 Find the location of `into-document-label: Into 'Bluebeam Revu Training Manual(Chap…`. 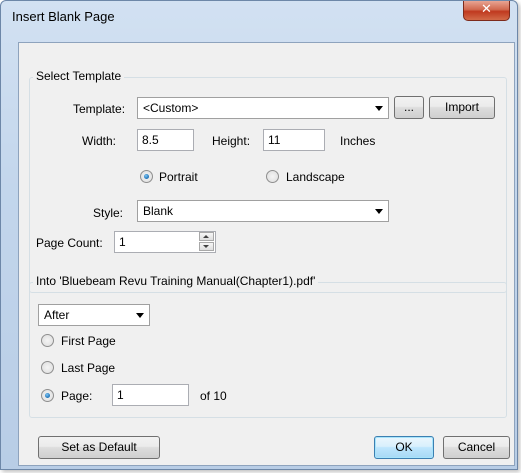

into-document-label: Into 'Bluebeam Revu Training Manual(Chap… is located at coordinates (176, 281).